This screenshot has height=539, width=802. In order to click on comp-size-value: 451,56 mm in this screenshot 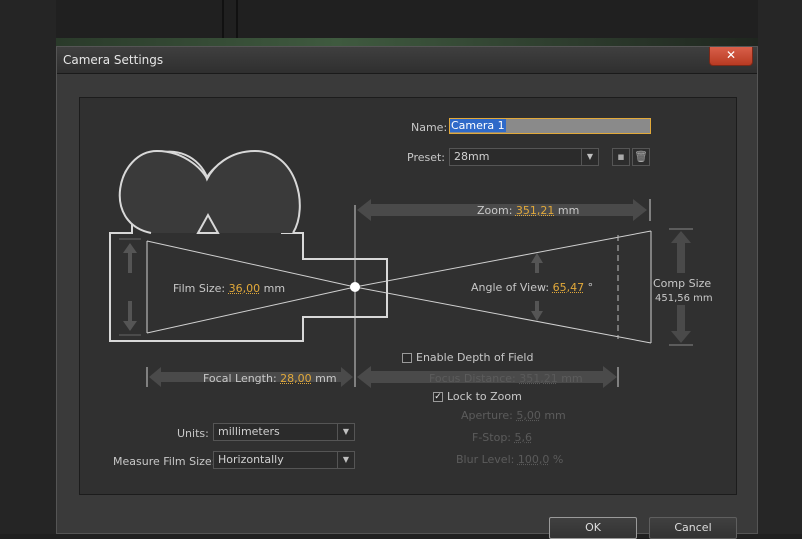, I will do `click(684, 298)`.